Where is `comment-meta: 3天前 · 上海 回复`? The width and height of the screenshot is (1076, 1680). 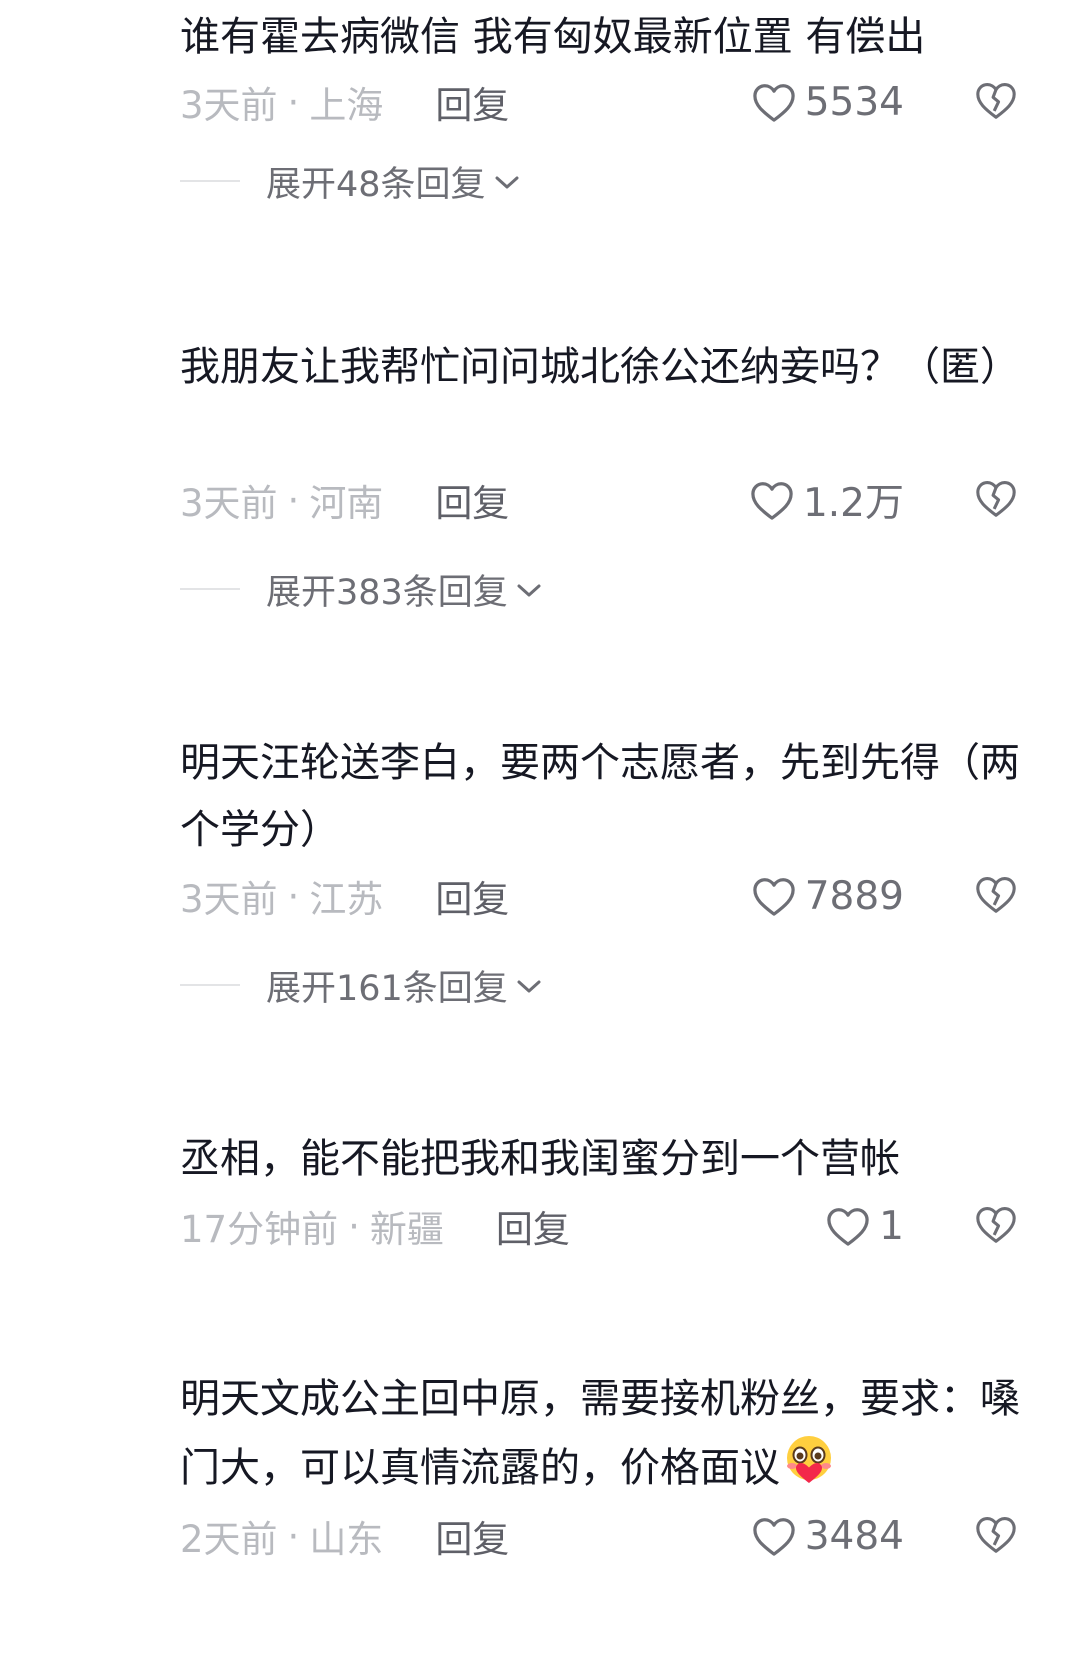 comment-meta: 3天前 · 上海 回复 is located at coordinates (344, 102).